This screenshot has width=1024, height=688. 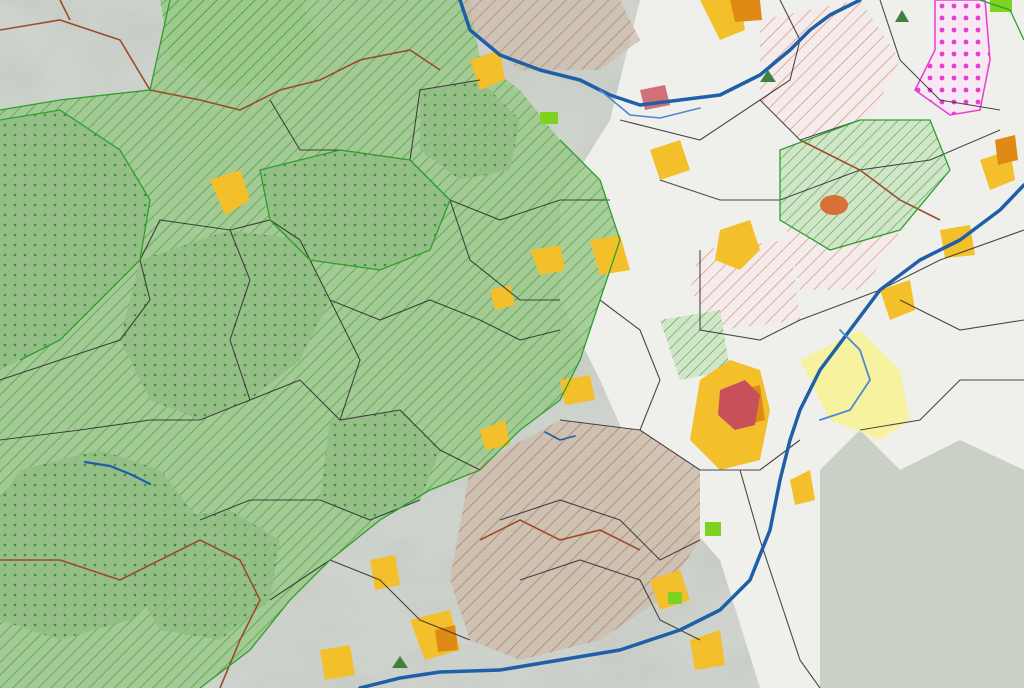 I want to click on urban-core-orange-blob, so click(x=834, y=205).